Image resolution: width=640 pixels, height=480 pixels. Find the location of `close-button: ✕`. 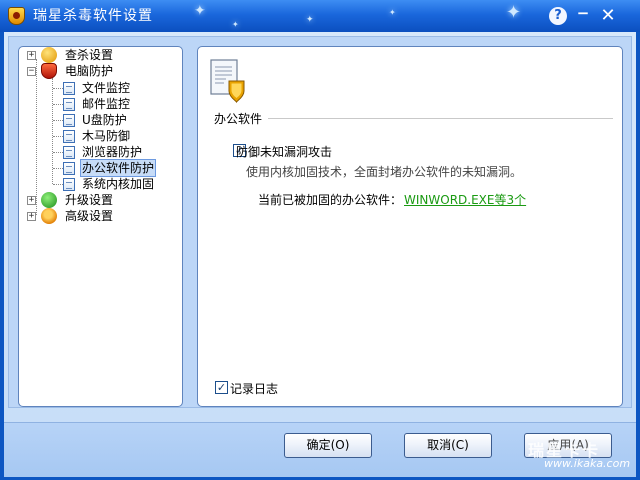

close-button: ✕ is located at coordinates (608, 16).